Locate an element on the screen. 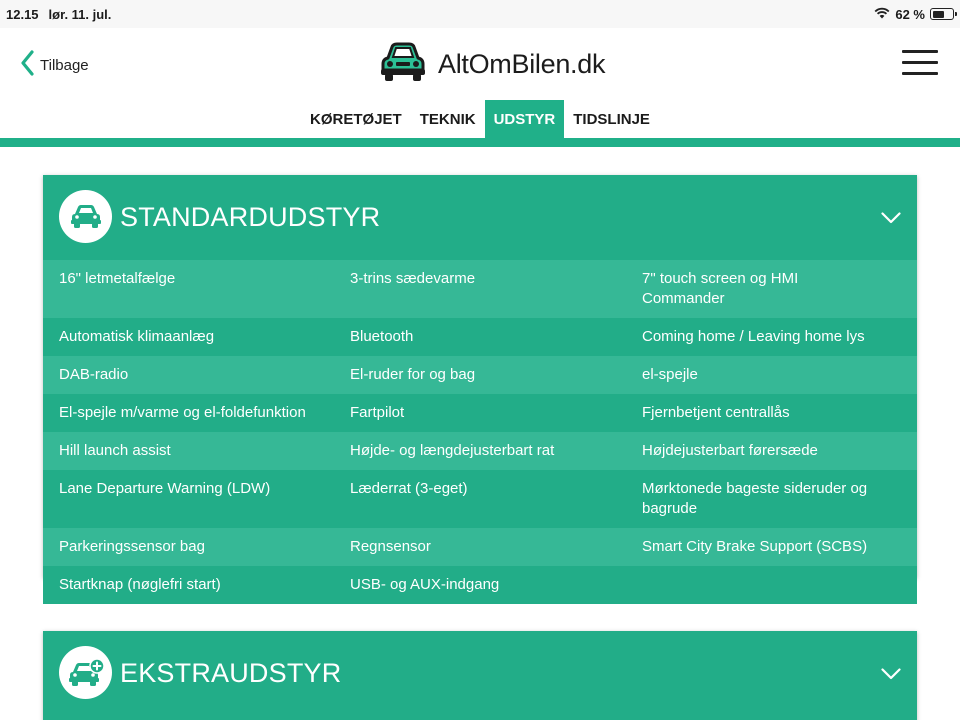  equipment-item: Smart City Brake Support (SCBS) is located at coordinates (755, 546).